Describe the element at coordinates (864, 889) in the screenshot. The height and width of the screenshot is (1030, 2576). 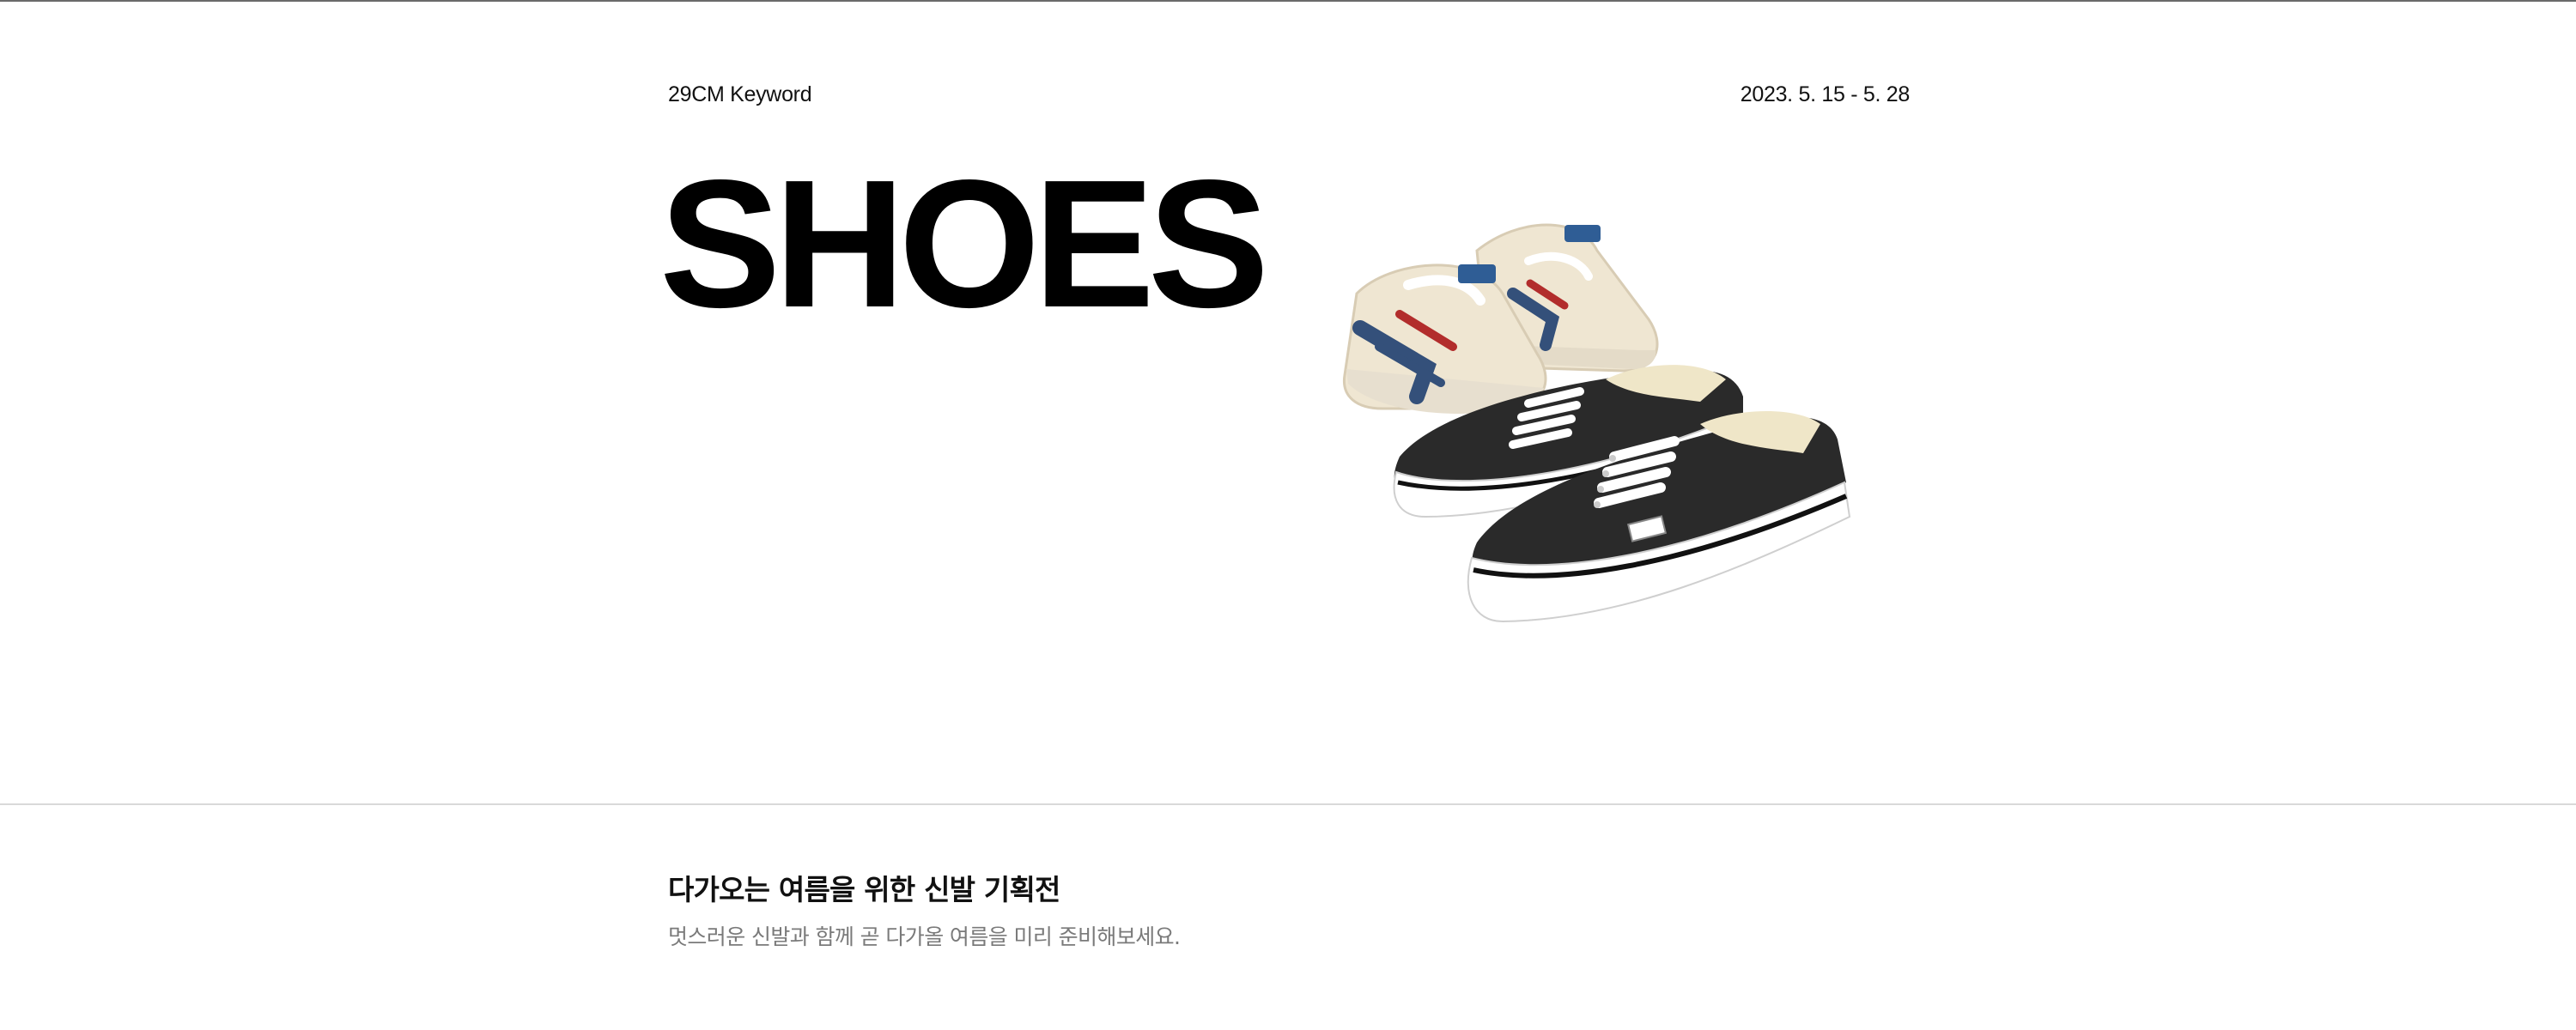
I see `event-headline: 다가오는 여름을 위한 신발 기획전` at that location.